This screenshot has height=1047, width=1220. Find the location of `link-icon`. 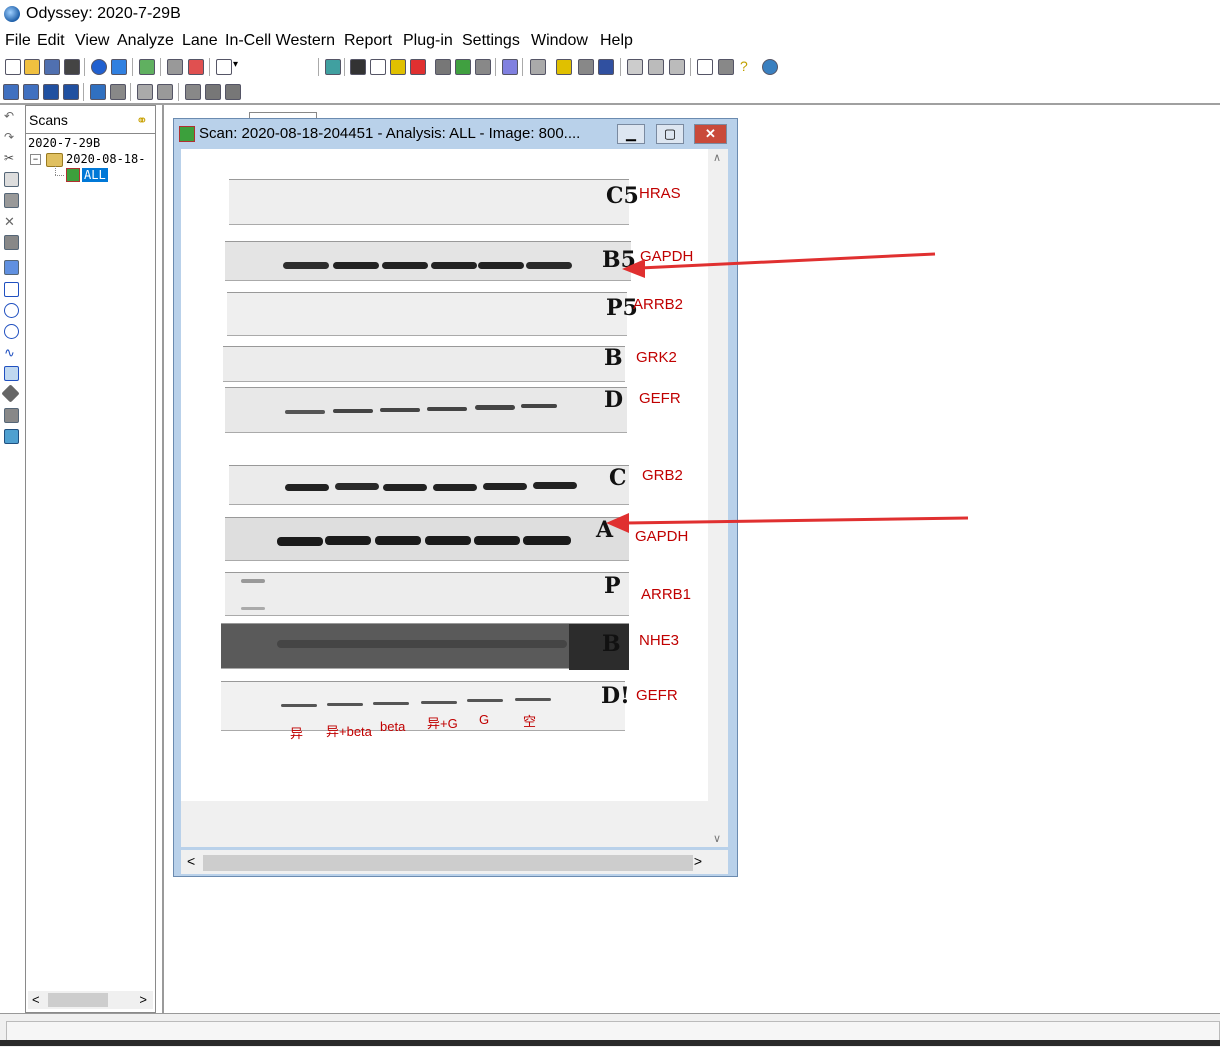

link-icon is located at coordinates (586, 67).